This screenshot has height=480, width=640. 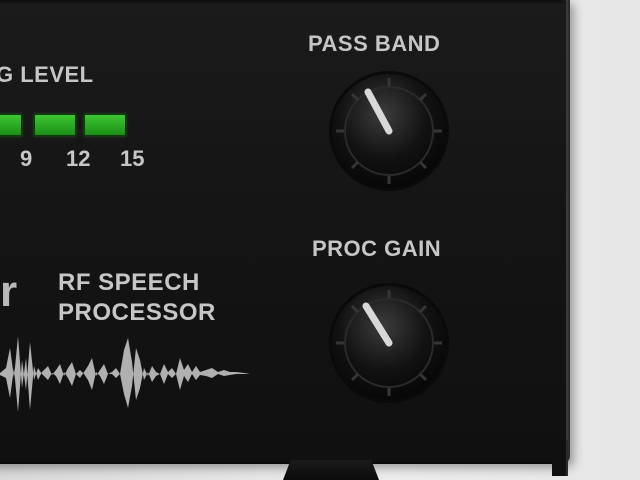 I want to click on device-foot, so click(x=331, y=470).